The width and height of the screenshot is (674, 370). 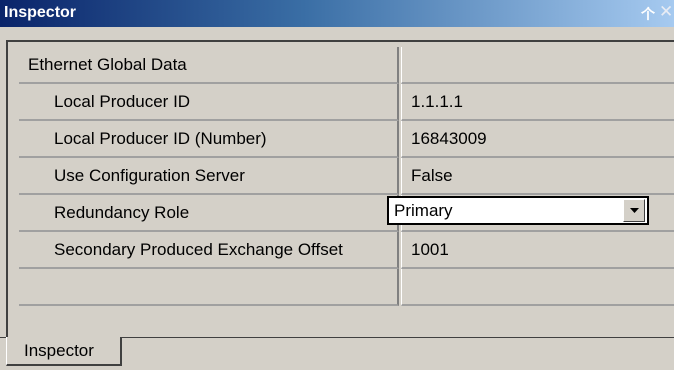 What do you see at coordinates (337, 353) in the screenshot?
I see `tab-strip: Inspector` at bounding box center [337, 353].